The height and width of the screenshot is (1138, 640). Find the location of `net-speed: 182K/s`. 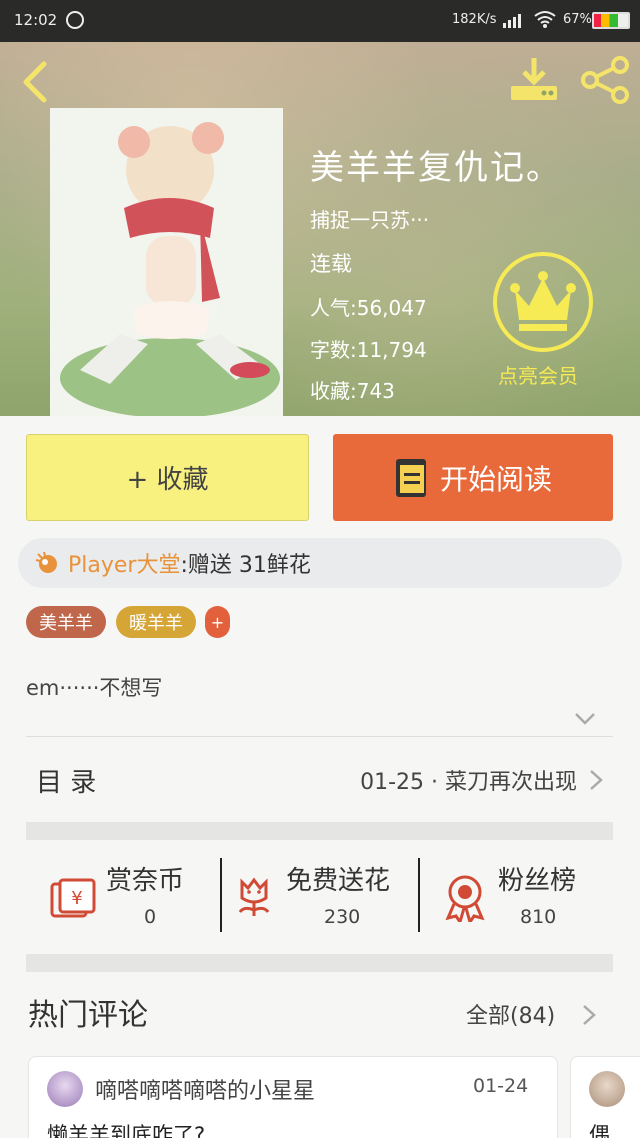

net-speed: 182K/s is located at coordinates (474, 19).